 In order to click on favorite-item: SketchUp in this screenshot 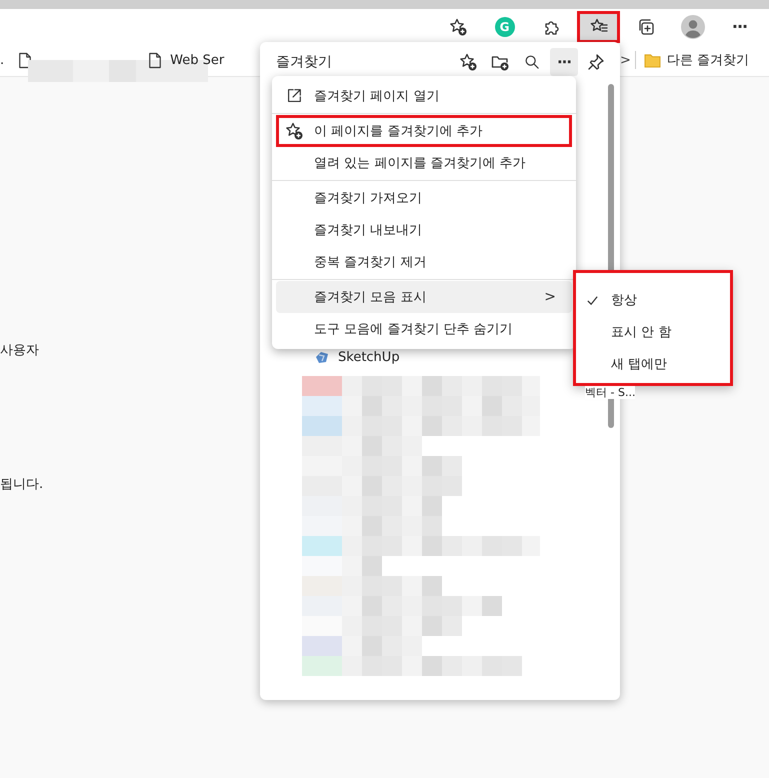, I will do `click(369, 357)`.